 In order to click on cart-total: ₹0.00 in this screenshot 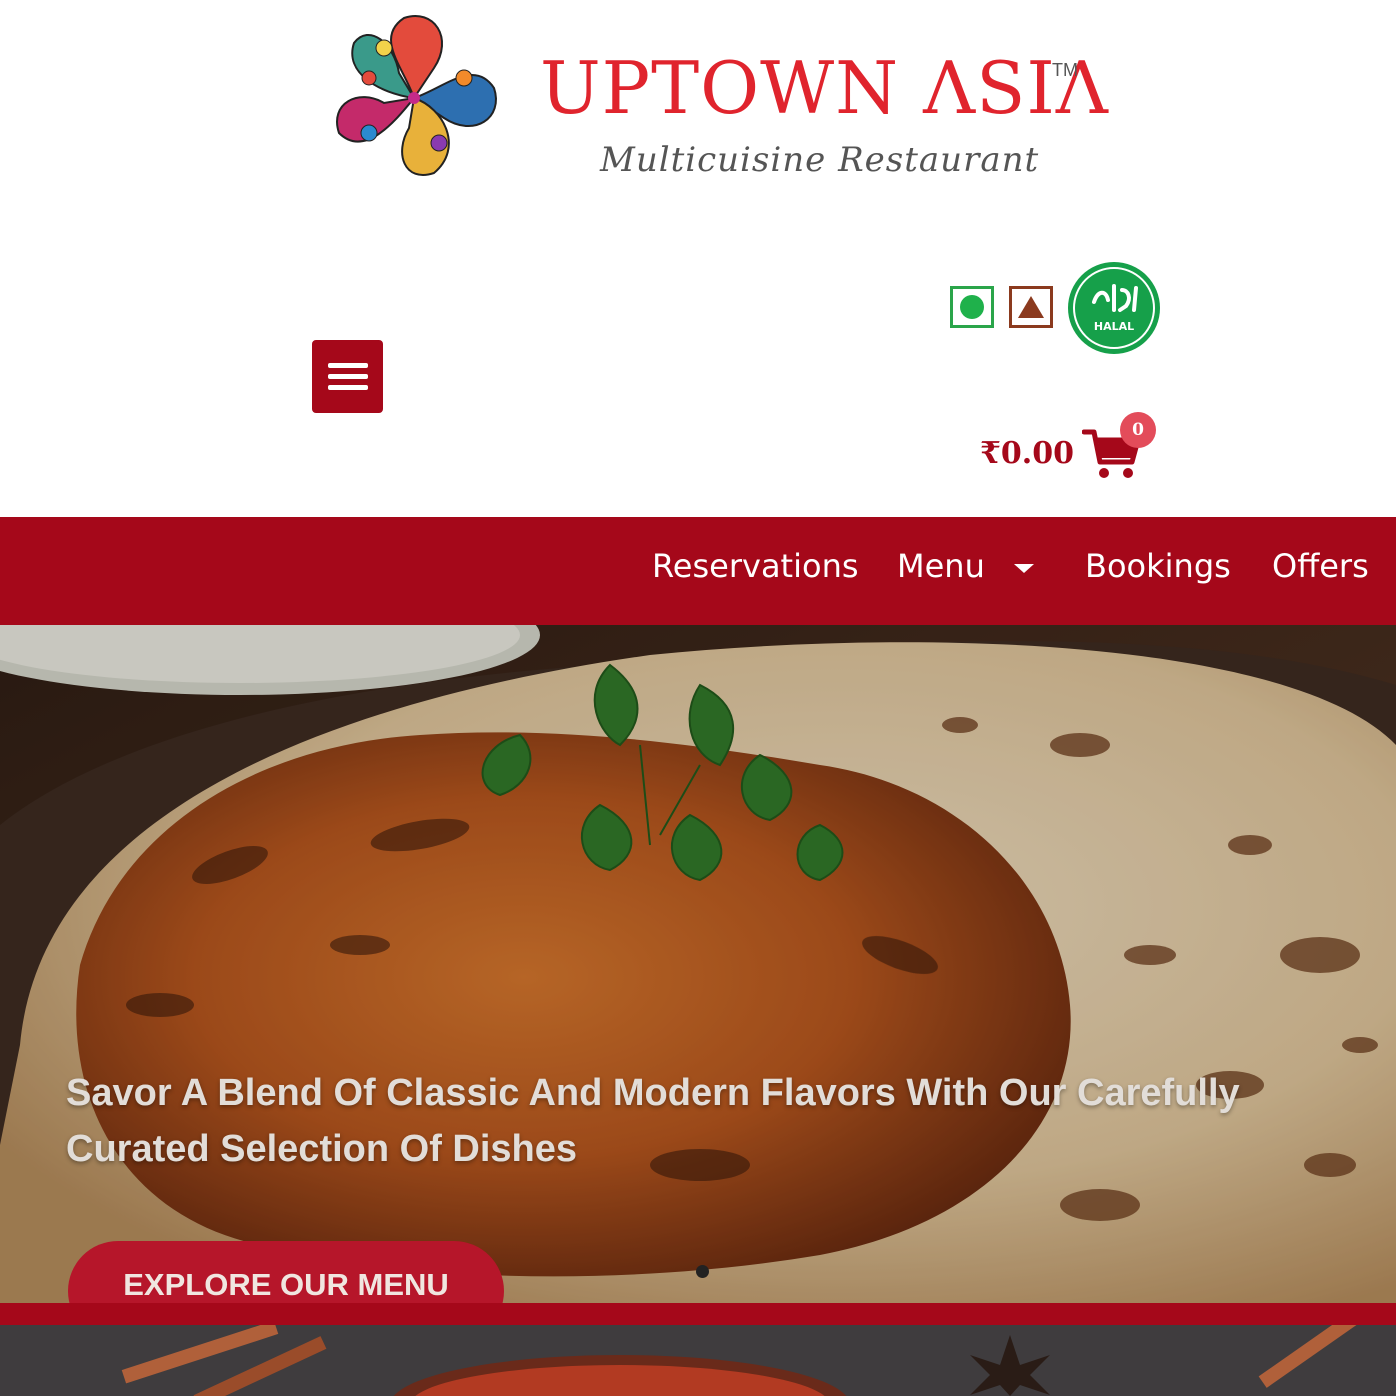, I will do `click(1027, 453)`.